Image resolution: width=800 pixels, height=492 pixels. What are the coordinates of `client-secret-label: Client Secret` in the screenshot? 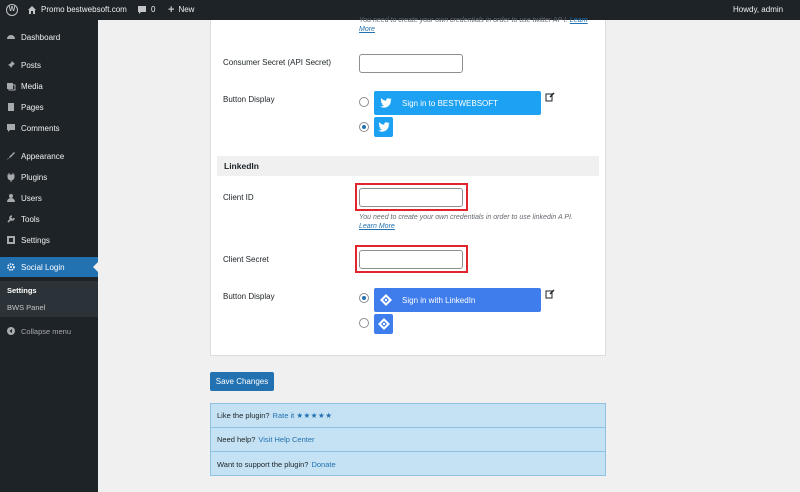 It's located at (246, 259).